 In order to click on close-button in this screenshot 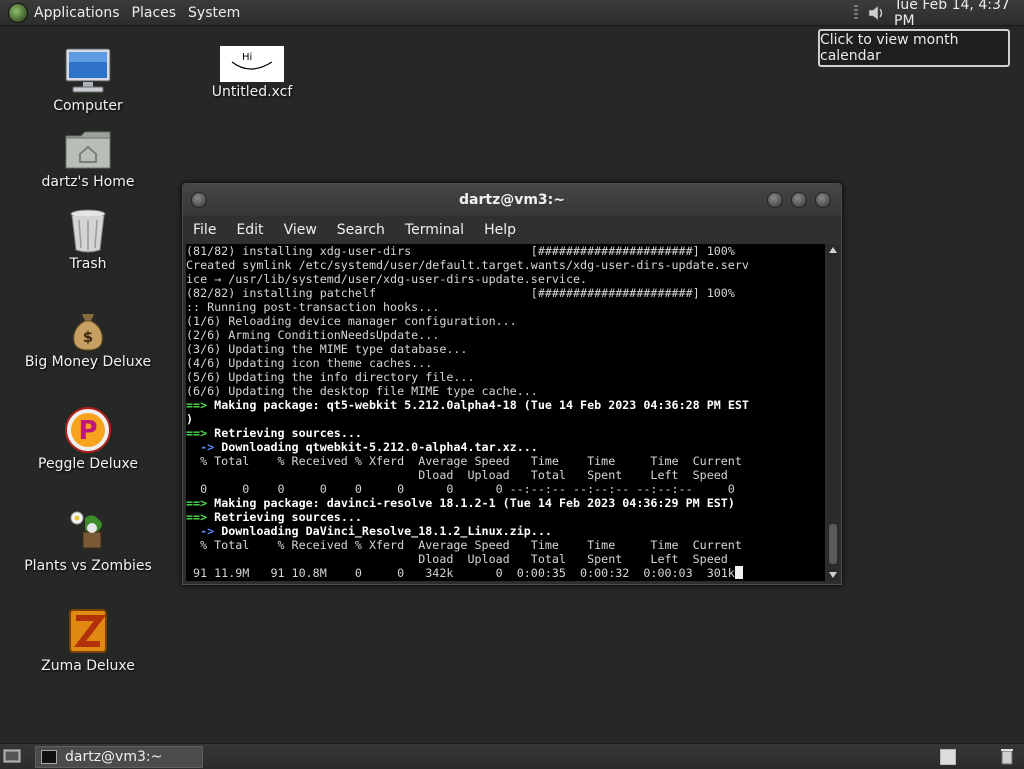, I will do `click(823, 200)`.